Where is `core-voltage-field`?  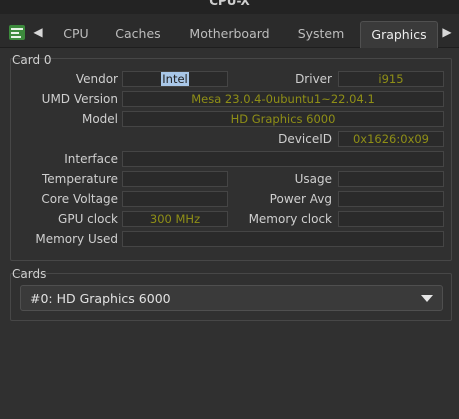
core-voltage-field is located at coordinates (175, 199).